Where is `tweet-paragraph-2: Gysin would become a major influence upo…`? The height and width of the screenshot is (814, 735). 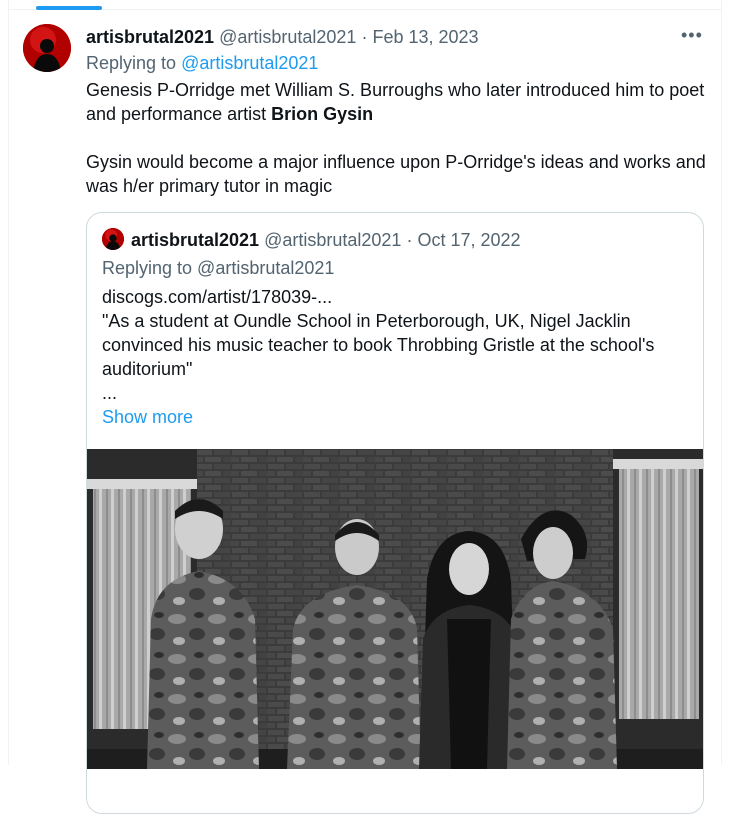 tweet-paragraph-2: Gysin would become a major influence upo… is located at coordinates (396, 174).